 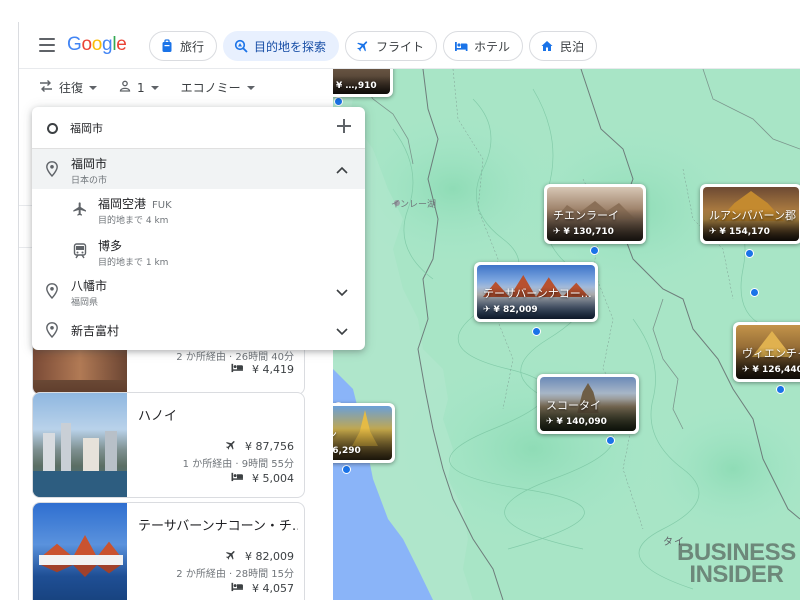 I want to click on tab-vacation-rentals-label: 民泊, so click(x=572, y=46).